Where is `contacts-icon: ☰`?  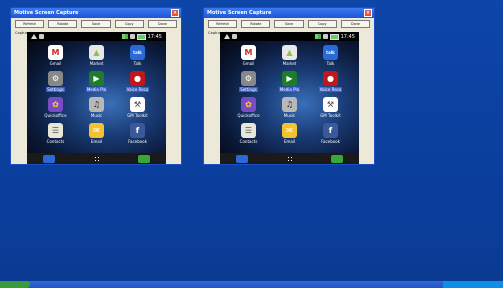
contacts-icon: ☰ is located at coordinates (55, 130).